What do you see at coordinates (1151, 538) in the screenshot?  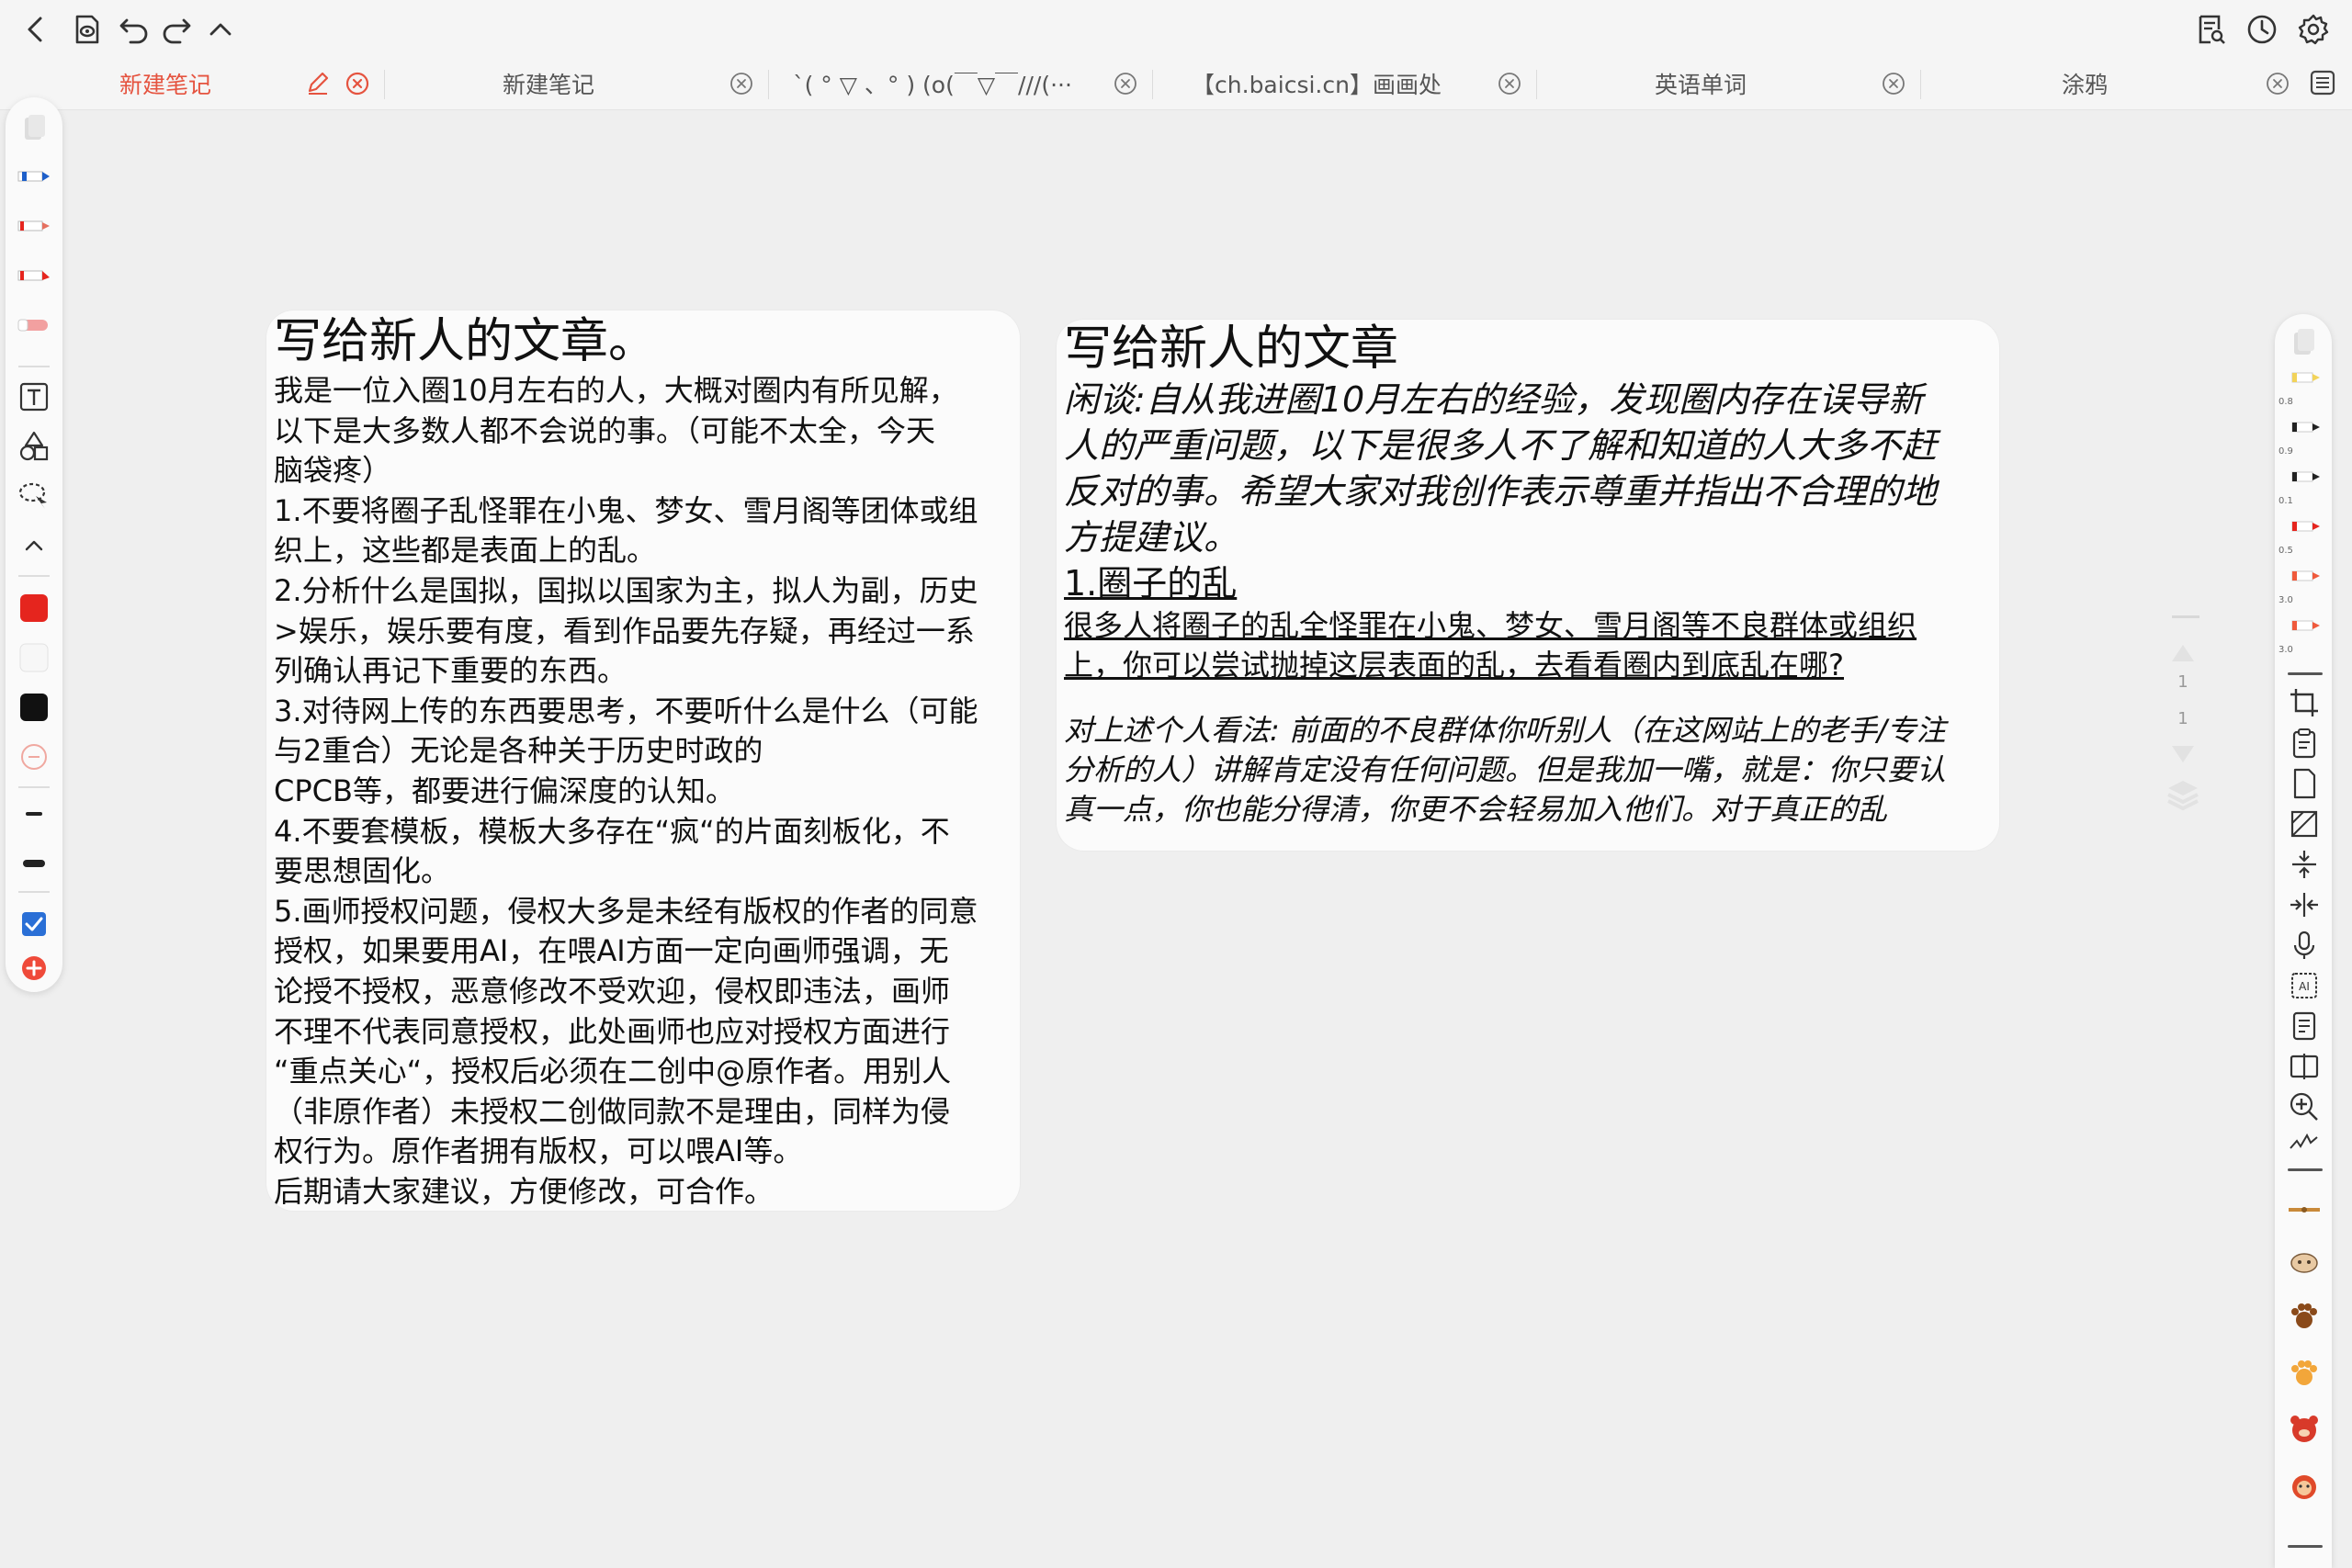 I see `note-line: 方提建议。` at bounding box center [1151, 538].